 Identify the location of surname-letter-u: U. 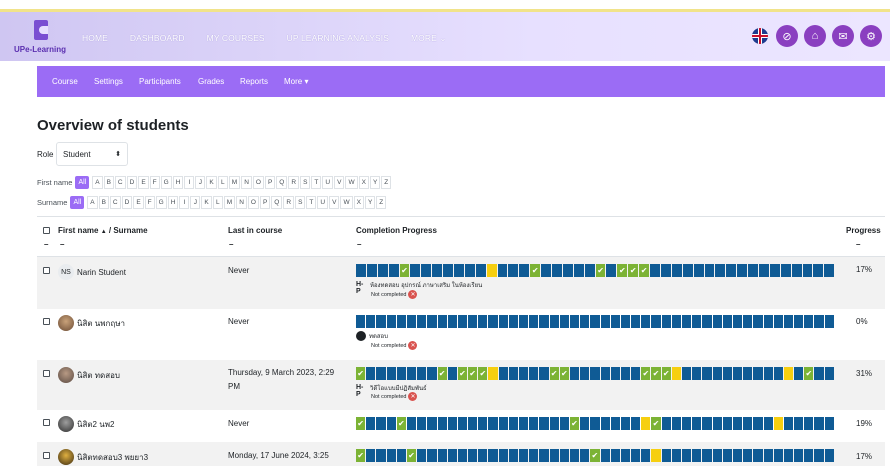
(323, 202).